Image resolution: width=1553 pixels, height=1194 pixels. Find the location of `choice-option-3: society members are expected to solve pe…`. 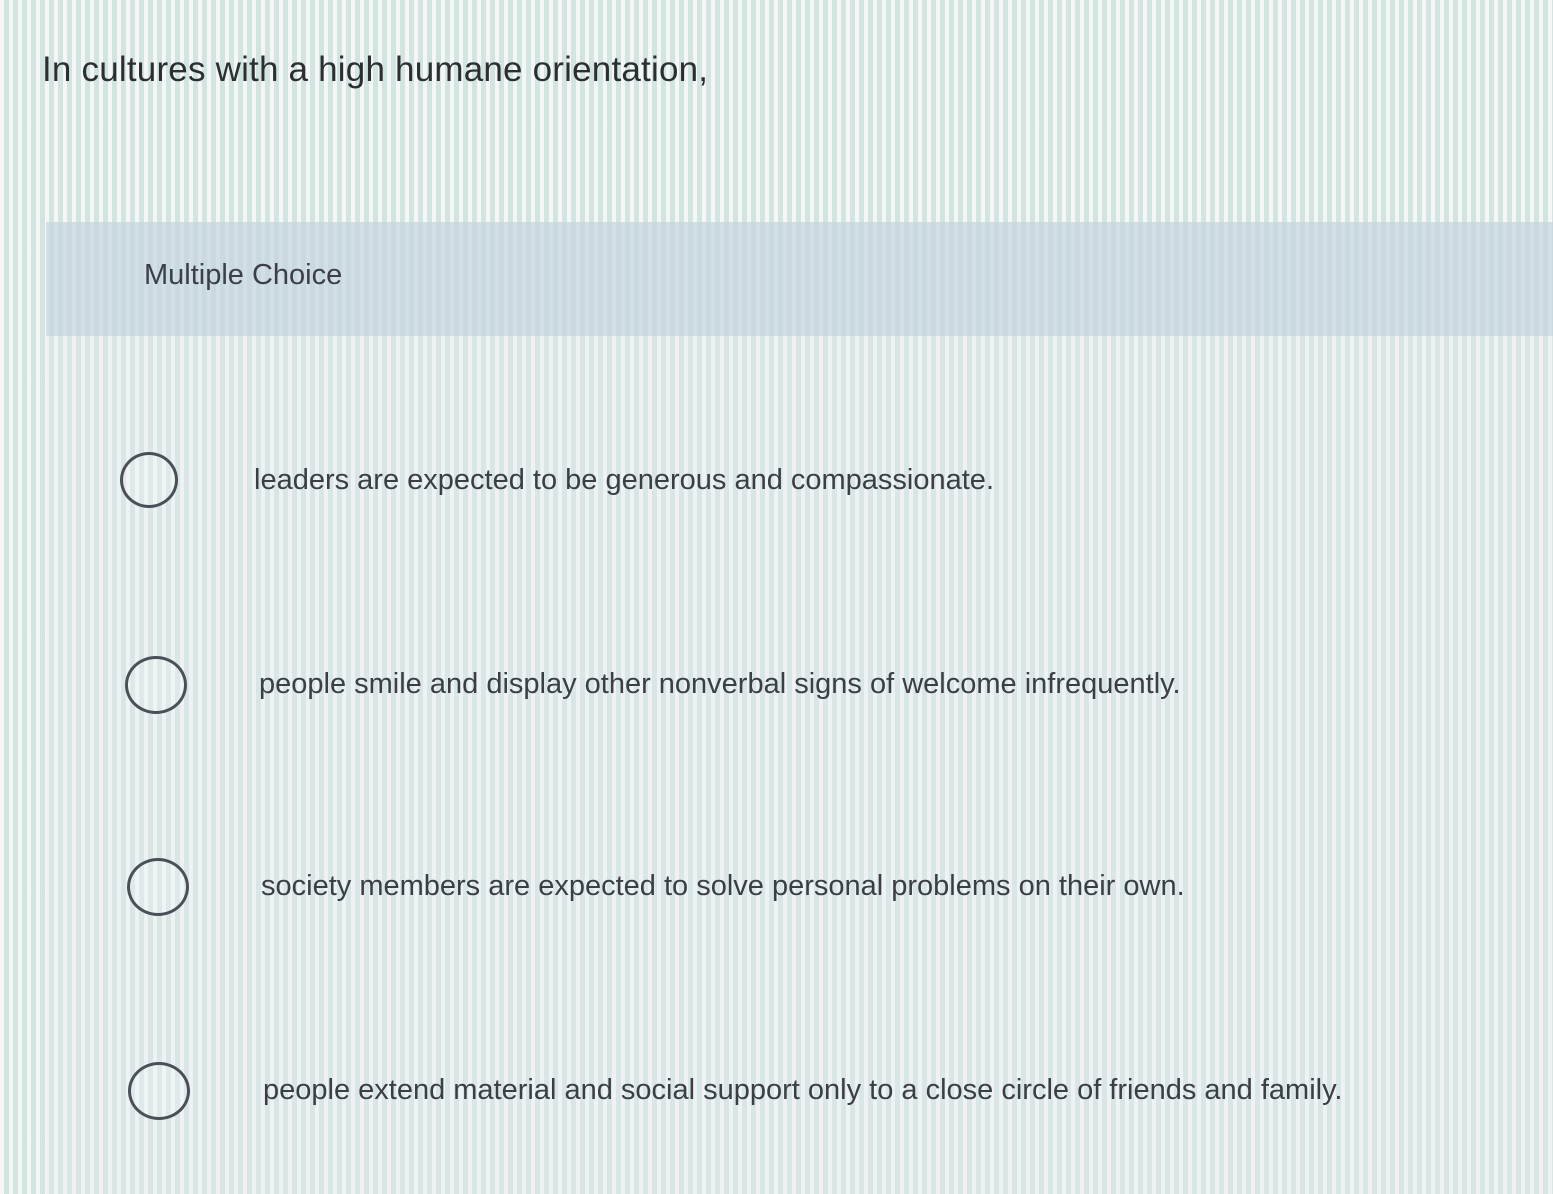

choice-option-3: society members are expected to solve pe… is located at coordinates (810, 893).